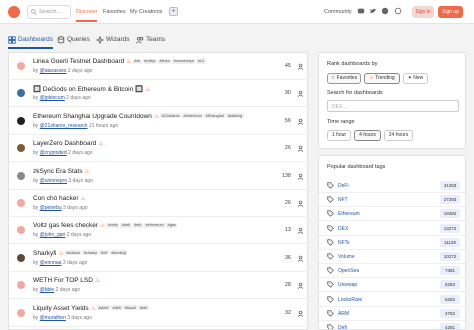 Image resolution: width=474 pixels, height=330 pixels. I want to click on popular-tag-row: NFT 27293, so click(392, 200).